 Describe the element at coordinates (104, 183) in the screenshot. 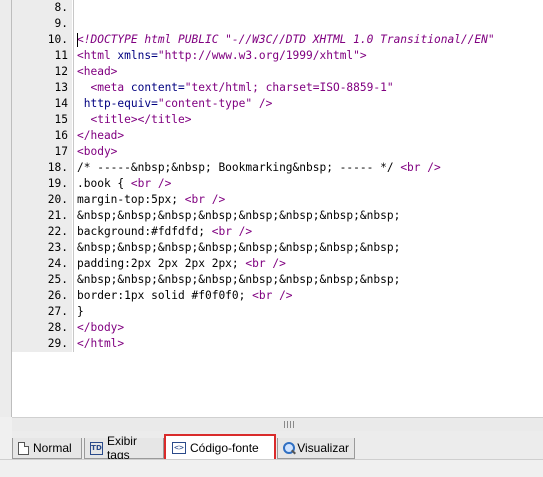

I see `code-token: .book {` at that location.